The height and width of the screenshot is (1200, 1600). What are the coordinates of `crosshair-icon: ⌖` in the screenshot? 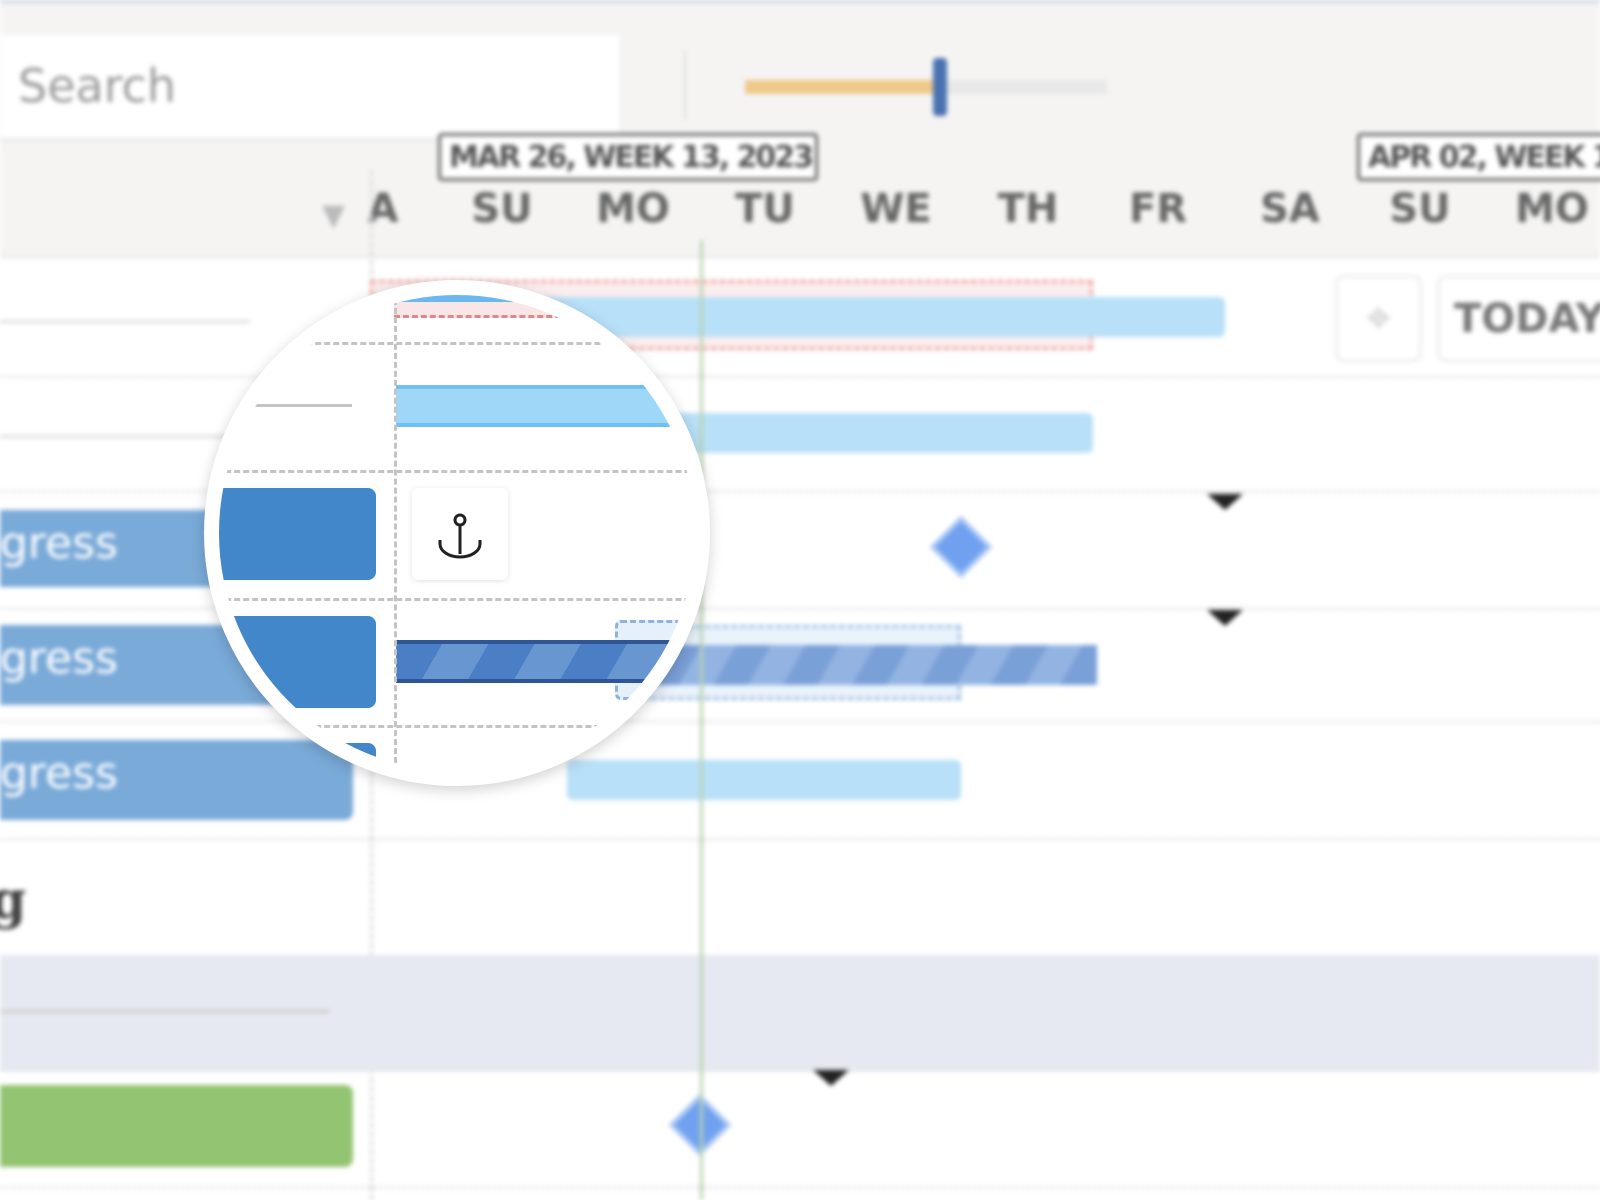 It's located at (1378, 318).